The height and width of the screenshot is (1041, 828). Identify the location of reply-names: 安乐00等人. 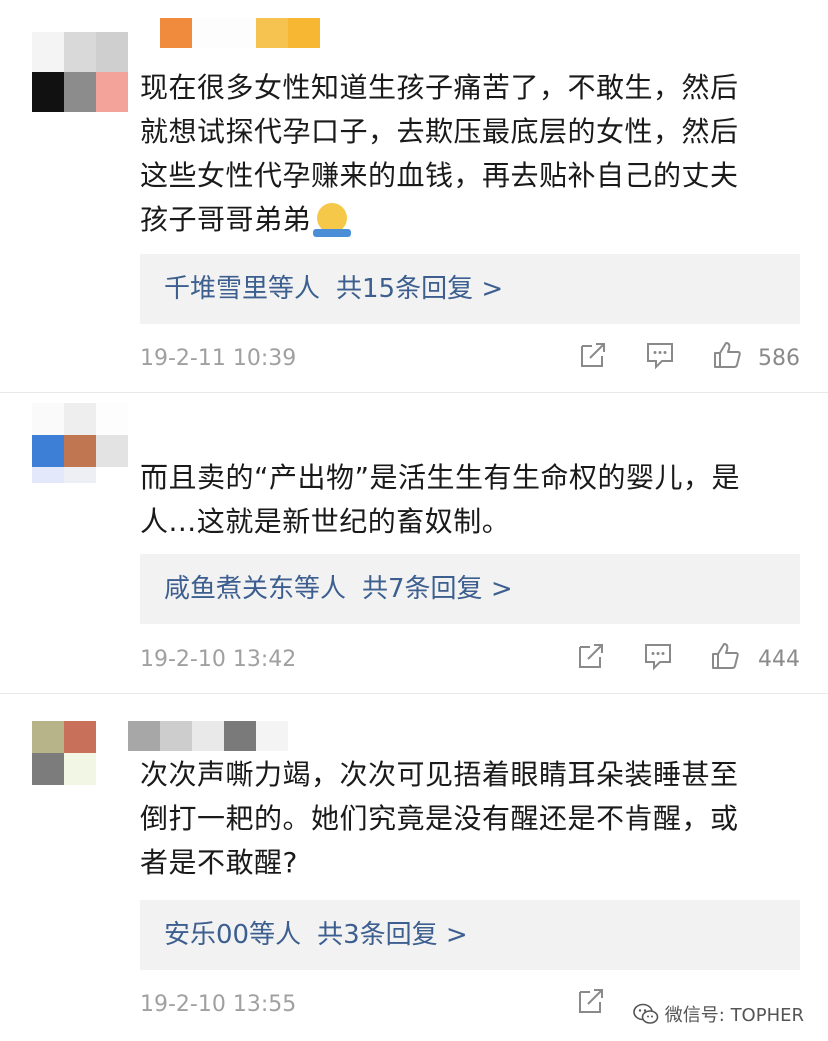
(233, 935).